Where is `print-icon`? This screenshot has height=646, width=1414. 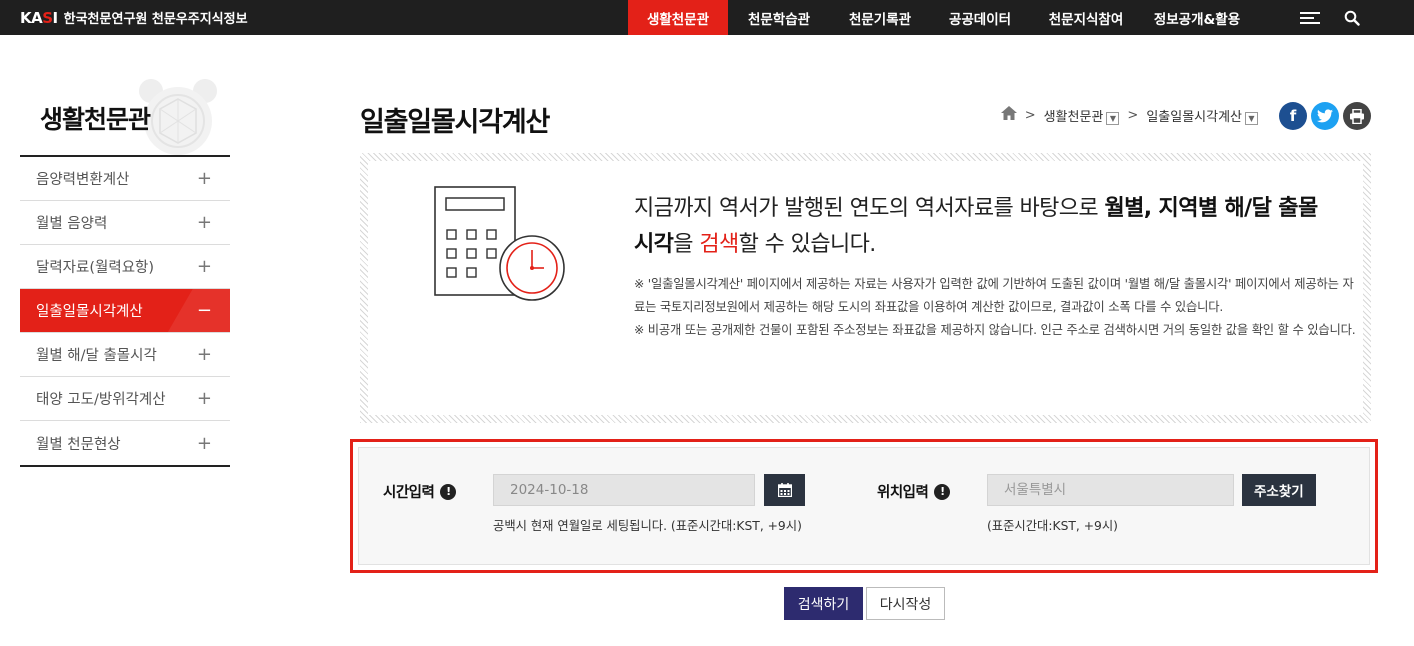 print-icon is located at coordinates (1357, 116).